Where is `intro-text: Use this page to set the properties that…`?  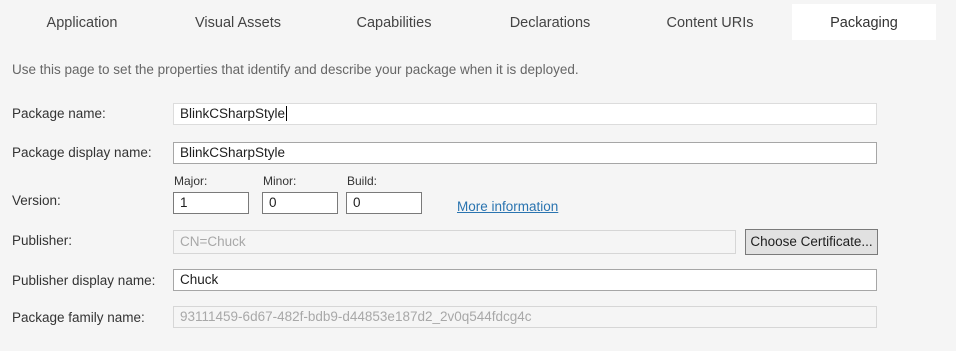
intro-text: Use this page to set the properties that… is located at coordinates (295, 69).